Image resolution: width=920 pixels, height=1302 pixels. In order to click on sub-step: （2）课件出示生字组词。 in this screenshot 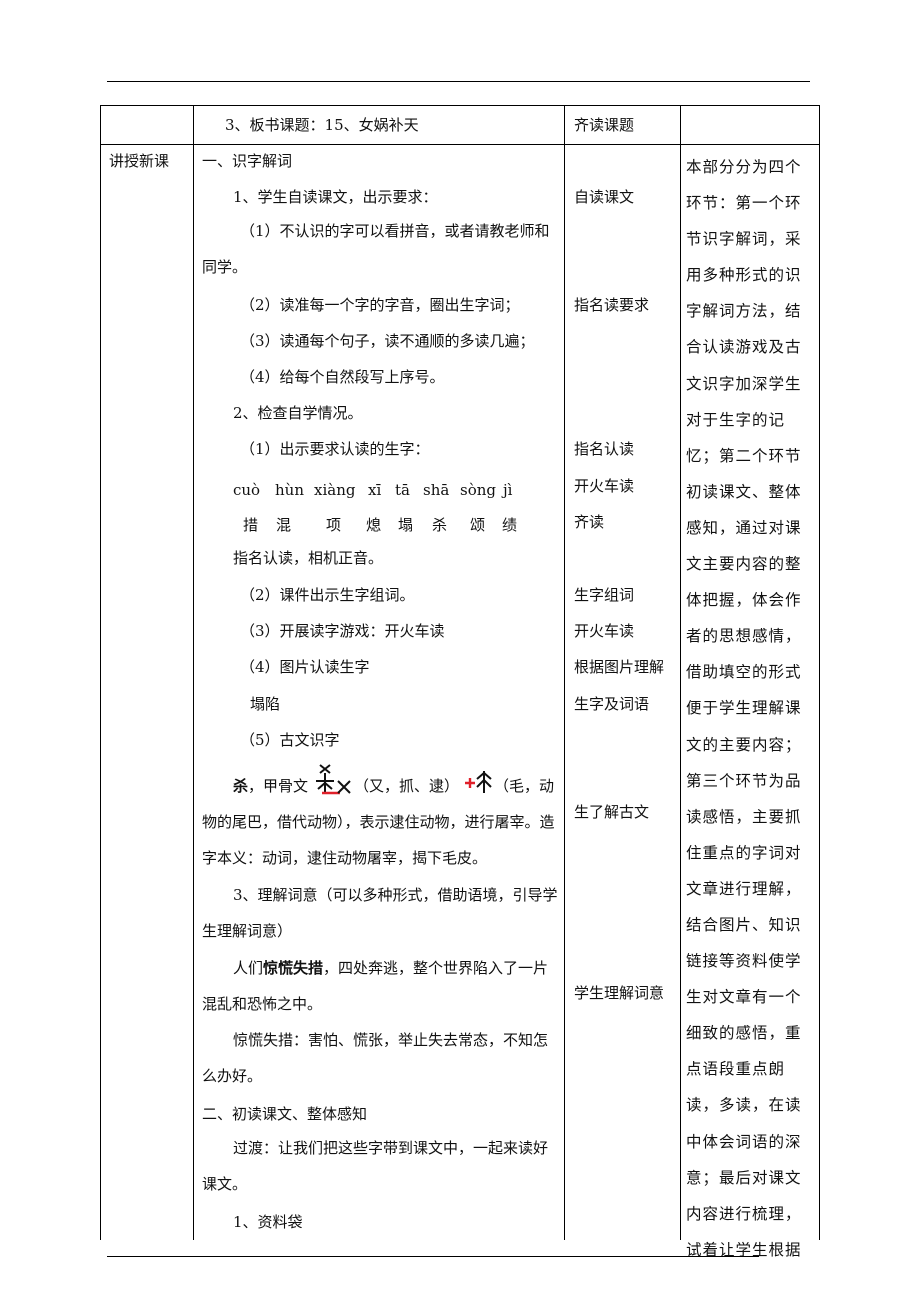, I will do `click(327, 595)`.